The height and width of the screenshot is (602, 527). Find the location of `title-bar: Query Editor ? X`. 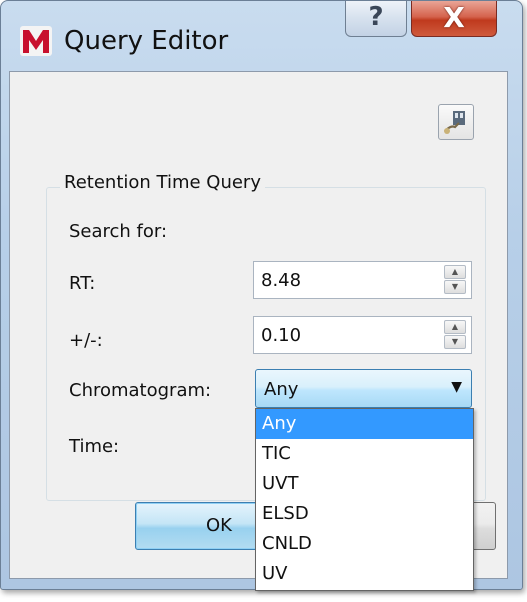

title-bar: Query Editor ? X is located at coordinates (261, 36).